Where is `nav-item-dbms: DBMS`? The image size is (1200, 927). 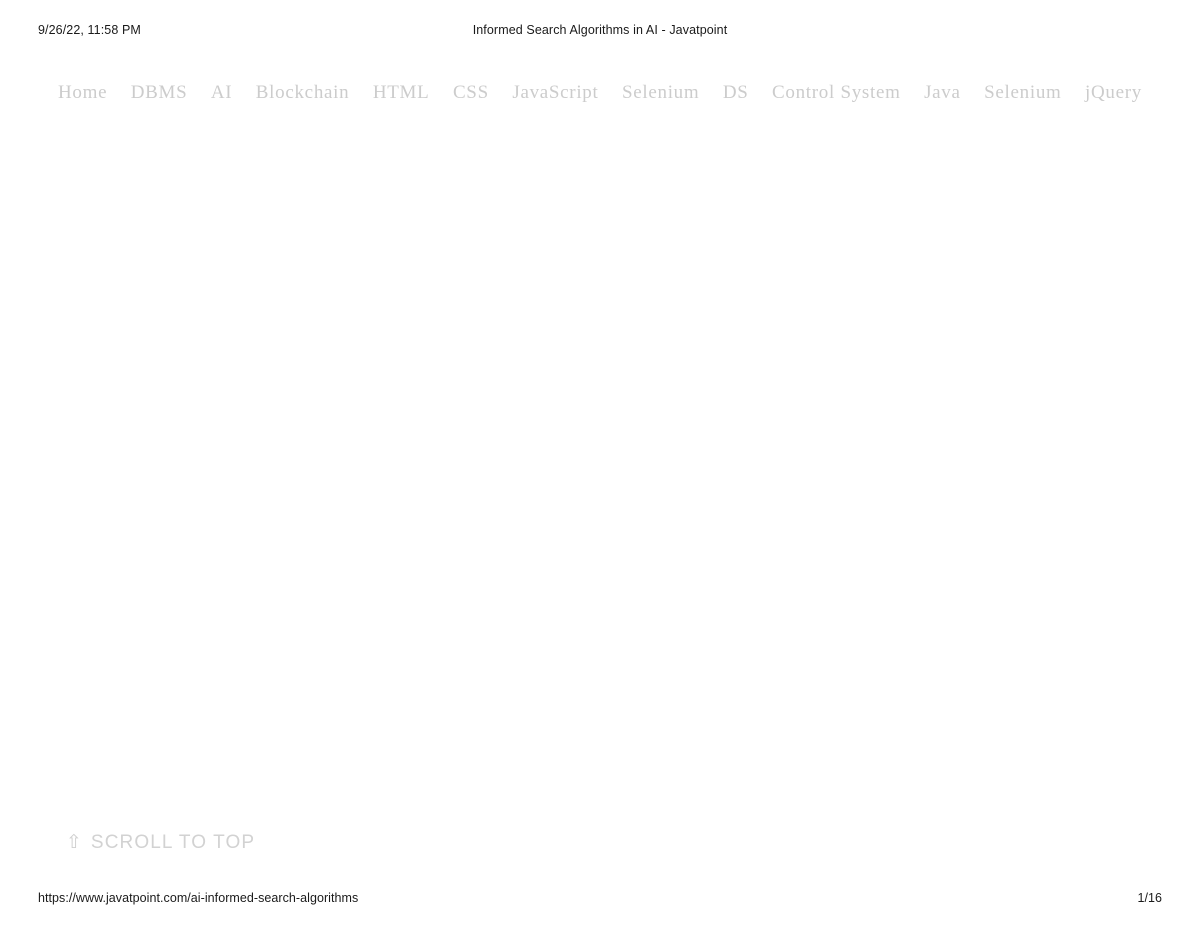
nav-item-dbms: DBMS is located at coordinates (159, 92).